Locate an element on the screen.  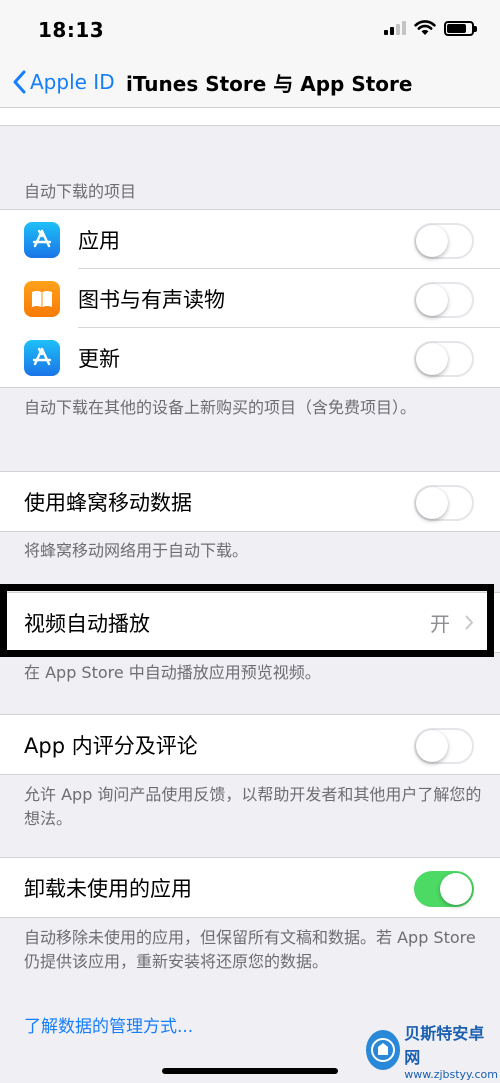
watermark: 贝斯特安卓网 www.zjbstyy.com is located at coordinates (432, 1050).